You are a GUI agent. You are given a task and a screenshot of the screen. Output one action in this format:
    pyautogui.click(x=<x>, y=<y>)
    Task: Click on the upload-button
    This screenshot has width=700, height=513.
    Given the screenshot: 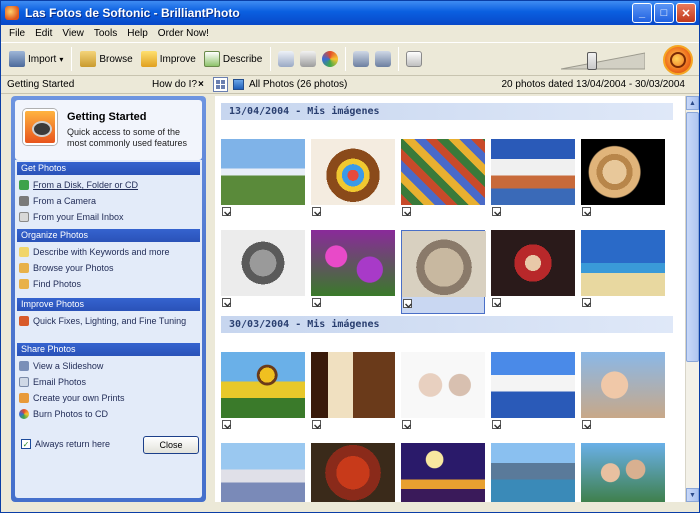 What is the action you would take?
    pyautogui.click(x=383, y=59)
    